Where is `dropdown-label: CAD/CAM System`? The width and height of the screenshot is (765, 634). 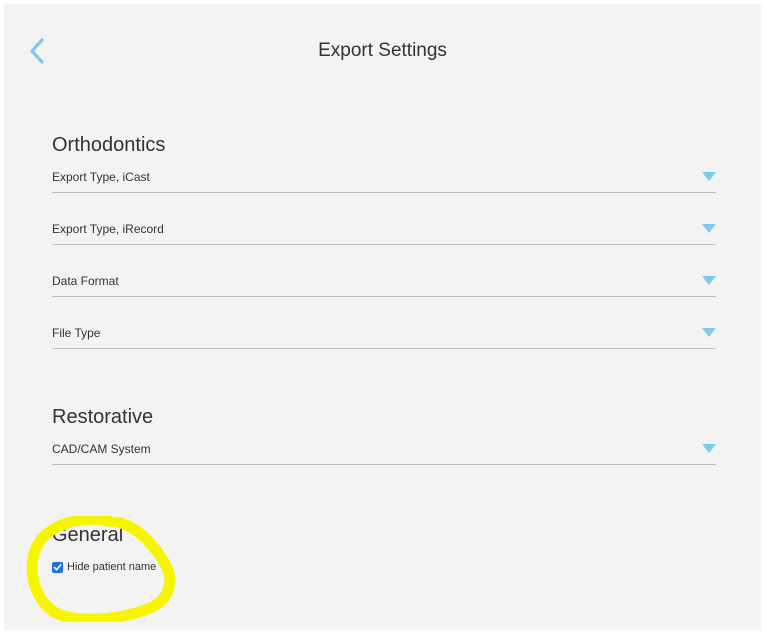
dropdown-label: CAD/CAM System is located at coordinates (101, 449).